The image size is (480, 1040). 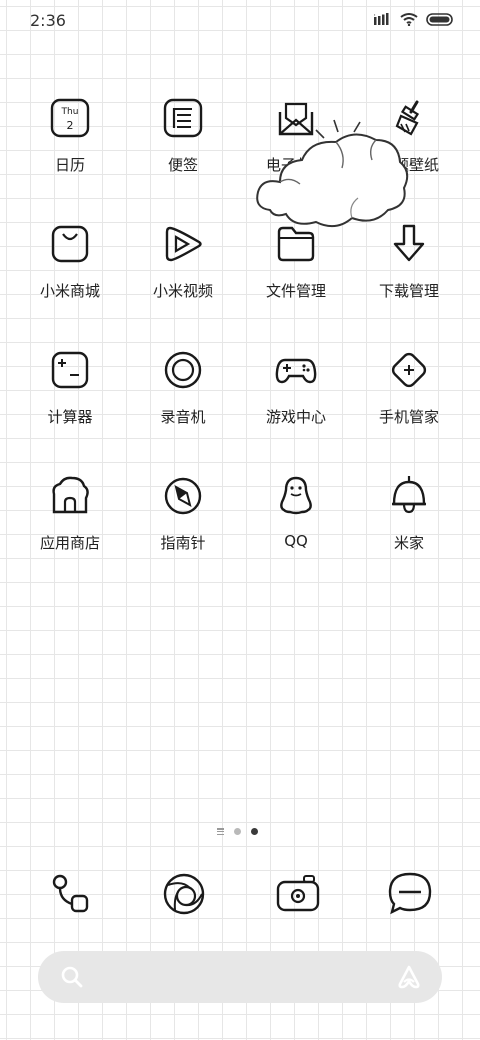 What do you see at coordinates (70, 244) in the screenshot?
I see `shopping-bag-icon` at bounding box center [70, 244].